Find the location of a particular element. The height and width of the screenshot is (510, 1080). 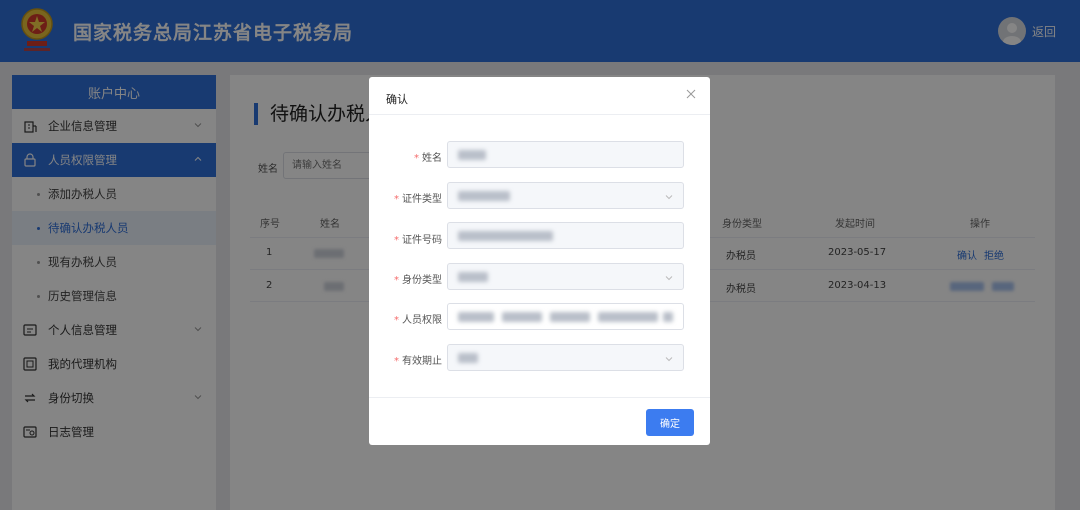

field-label-valid-until: * 有效期止 is located at coordinates (418, 361).